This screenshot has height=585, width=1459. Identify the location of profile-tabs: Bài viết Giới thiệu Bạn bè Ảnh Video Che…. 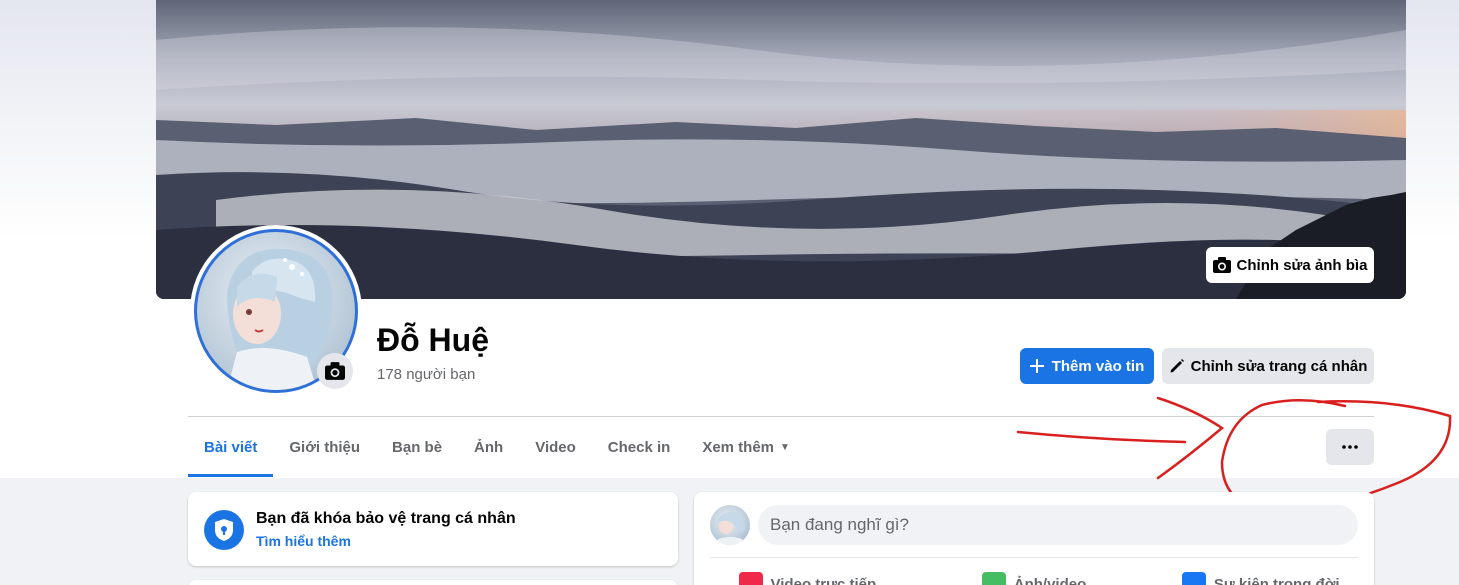
(497, 447).